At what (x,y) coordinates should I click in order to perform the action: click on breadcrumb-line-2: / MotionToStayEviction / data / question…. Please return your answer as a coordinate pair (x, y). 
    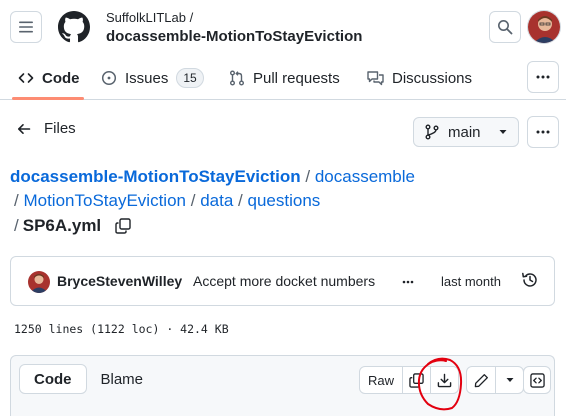
    Looking at the image, I should click on (167, 201).